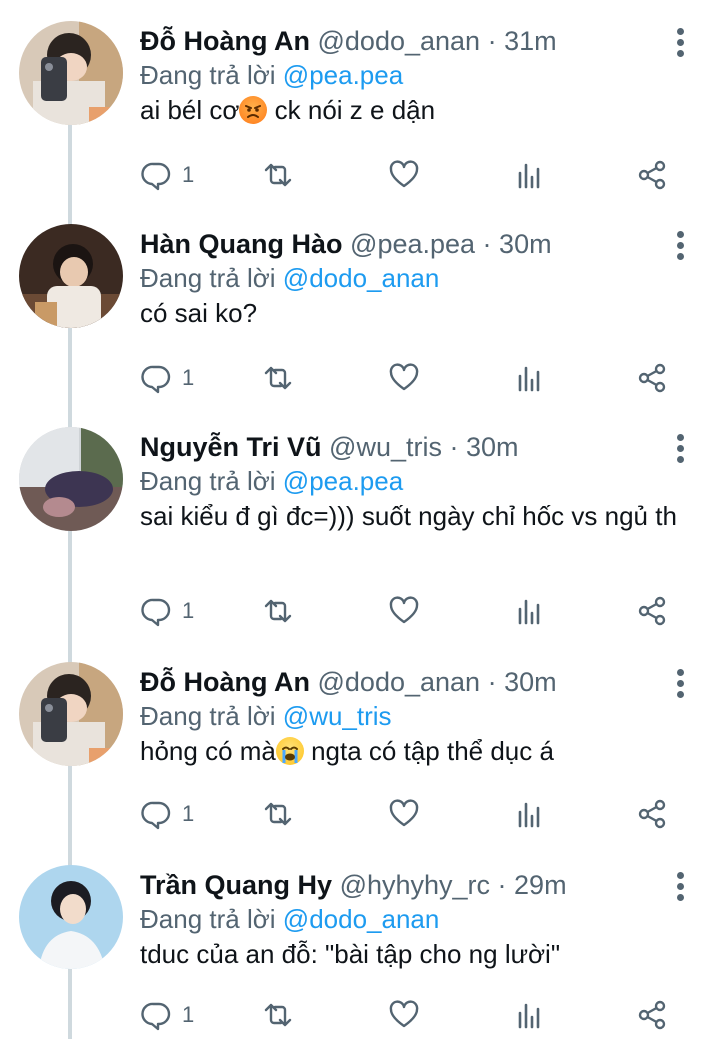 The height and width of the screenshot is (1039, 719). I want to click on handle: @pea.pea, so click(412, 244).